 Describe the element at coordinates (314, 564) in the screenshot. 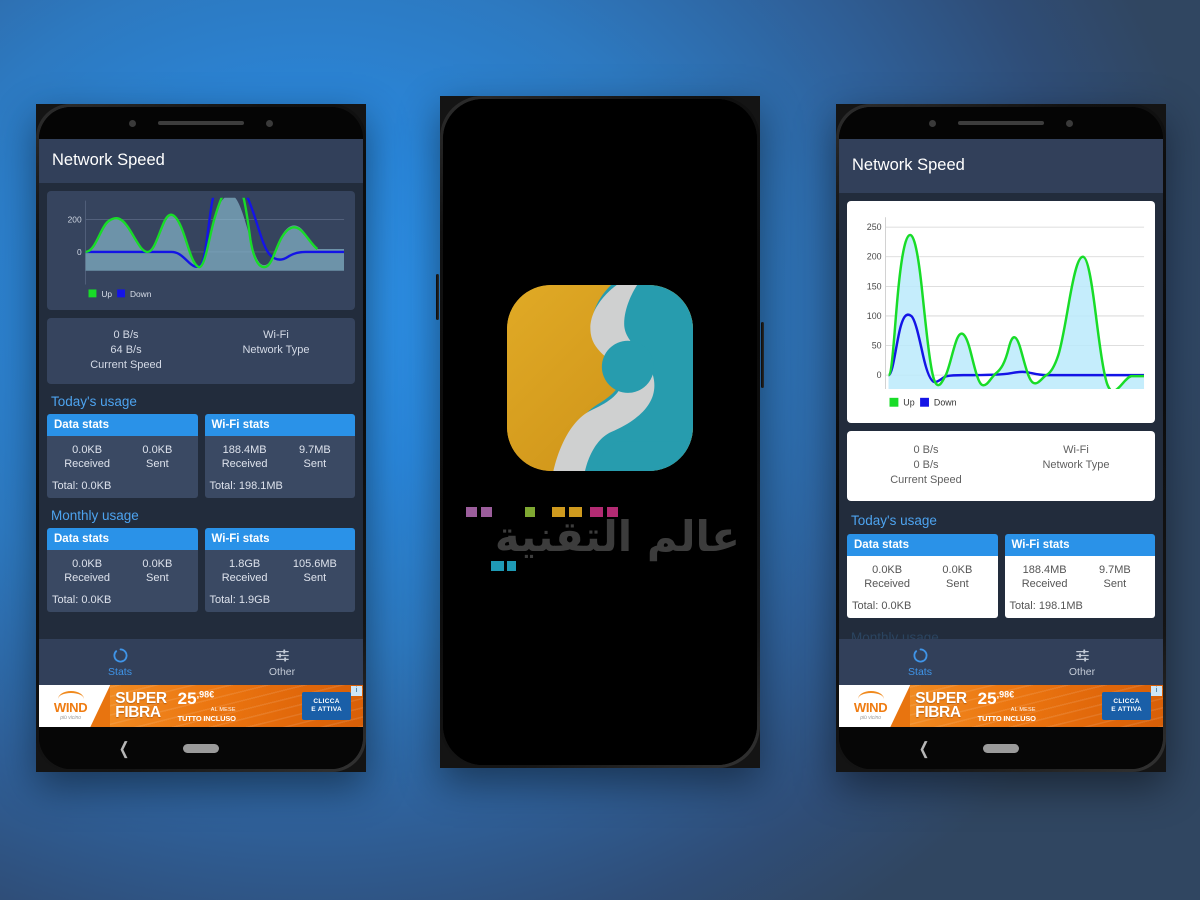

I see `monthly-wifi-sent-value: 105.6MB` at that location.